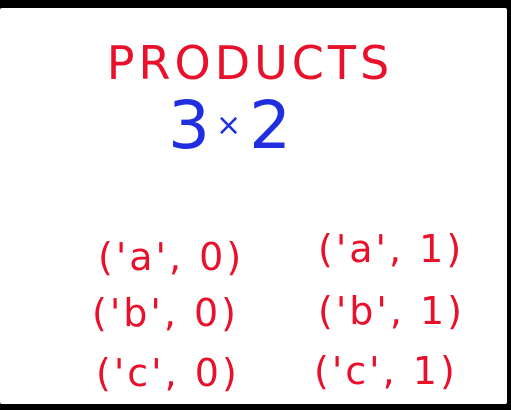 The height and width of the screenshot is (410, 511). Describe the element at coordinates (391, 249) in the screenshot. I see `pair-a-1: ('a', 1)` at that location.